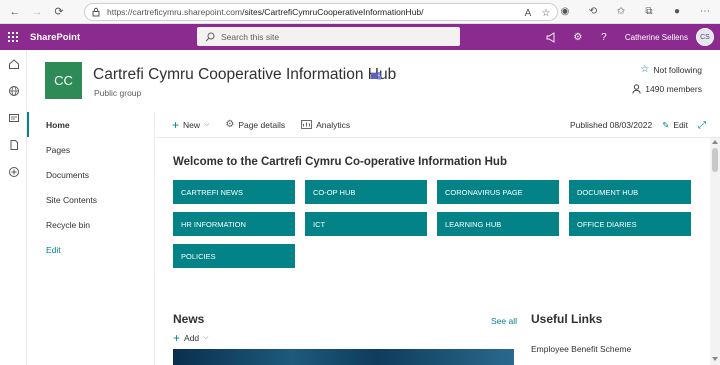  I want to click on app-rail, so click(13, 207).